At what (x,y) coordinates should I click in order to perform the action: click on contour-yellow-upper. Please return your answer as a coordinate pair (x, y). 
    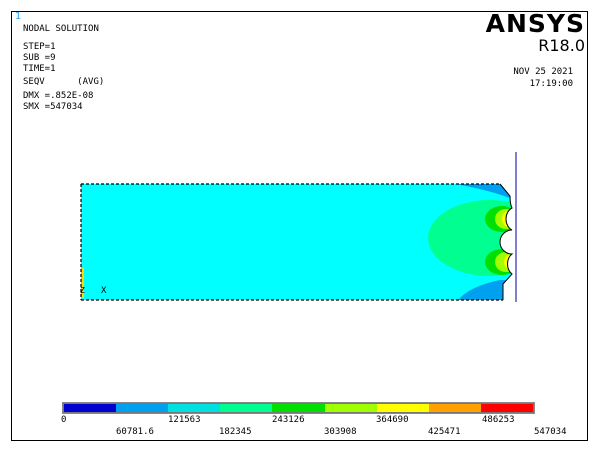
    Looking at the image, I should click on (507, 219).